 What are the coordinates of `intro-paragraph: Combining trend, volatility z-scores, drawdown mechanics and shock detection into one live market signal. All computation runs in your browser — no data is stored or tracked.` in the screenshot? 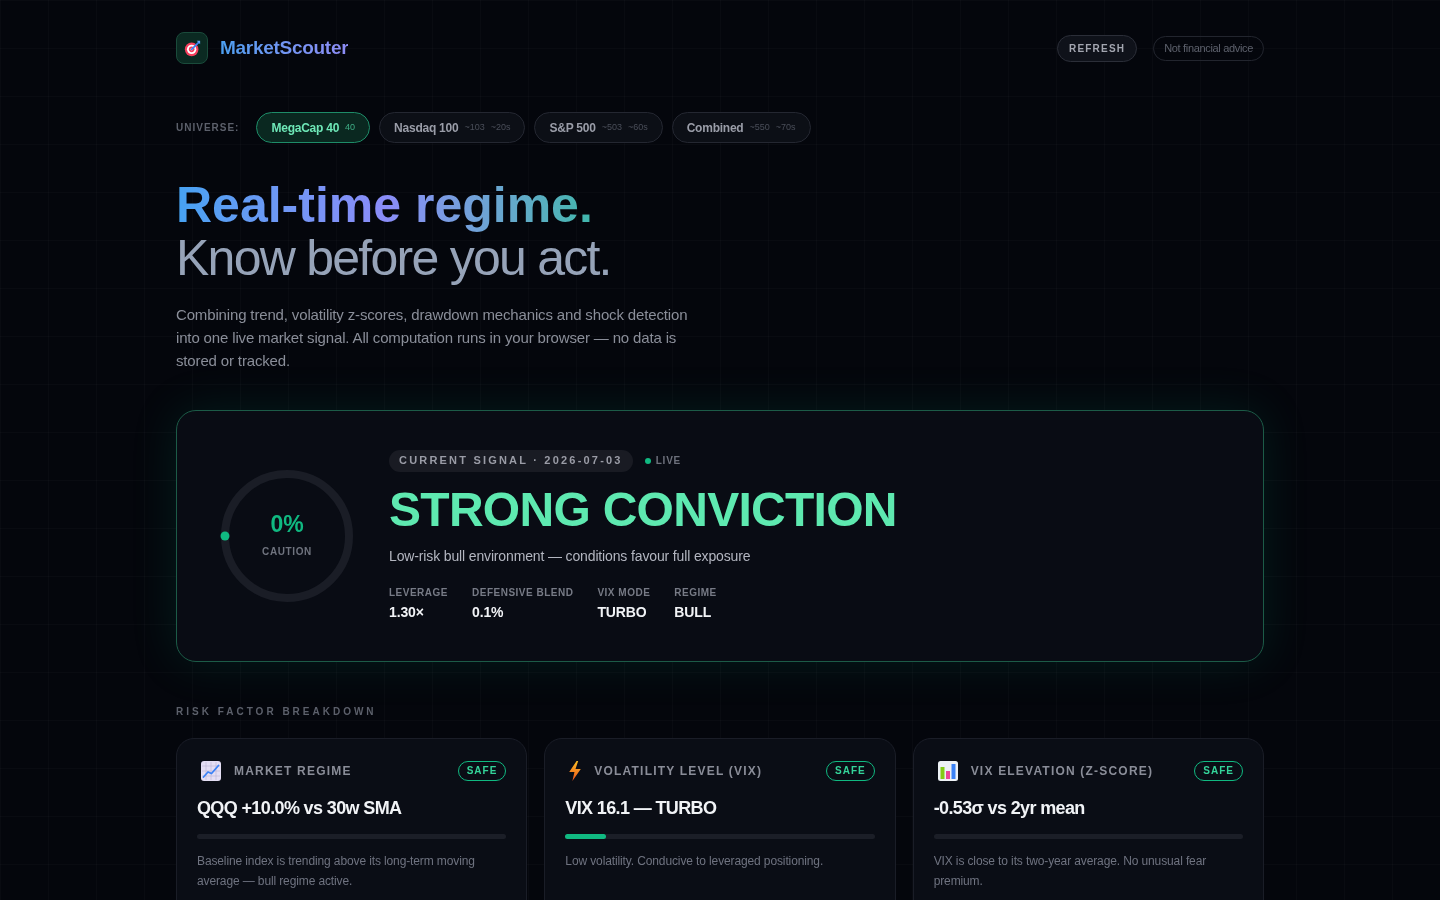 It's located at (432, 338).